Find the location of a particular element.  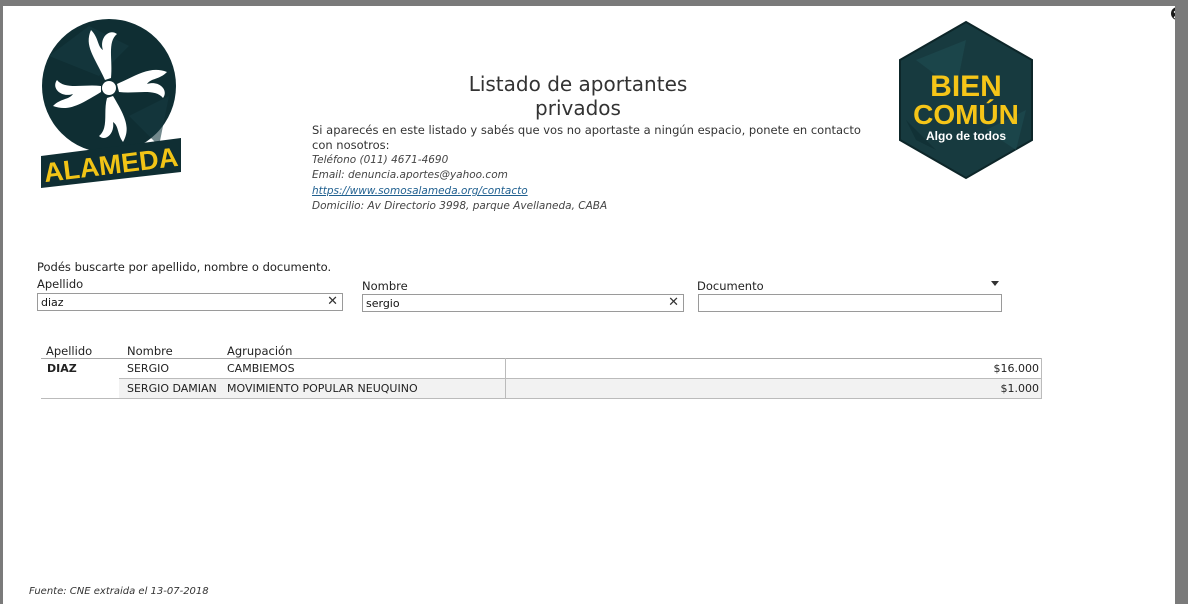

group-apellido: DIAZ is located at coordinates (62, 368).